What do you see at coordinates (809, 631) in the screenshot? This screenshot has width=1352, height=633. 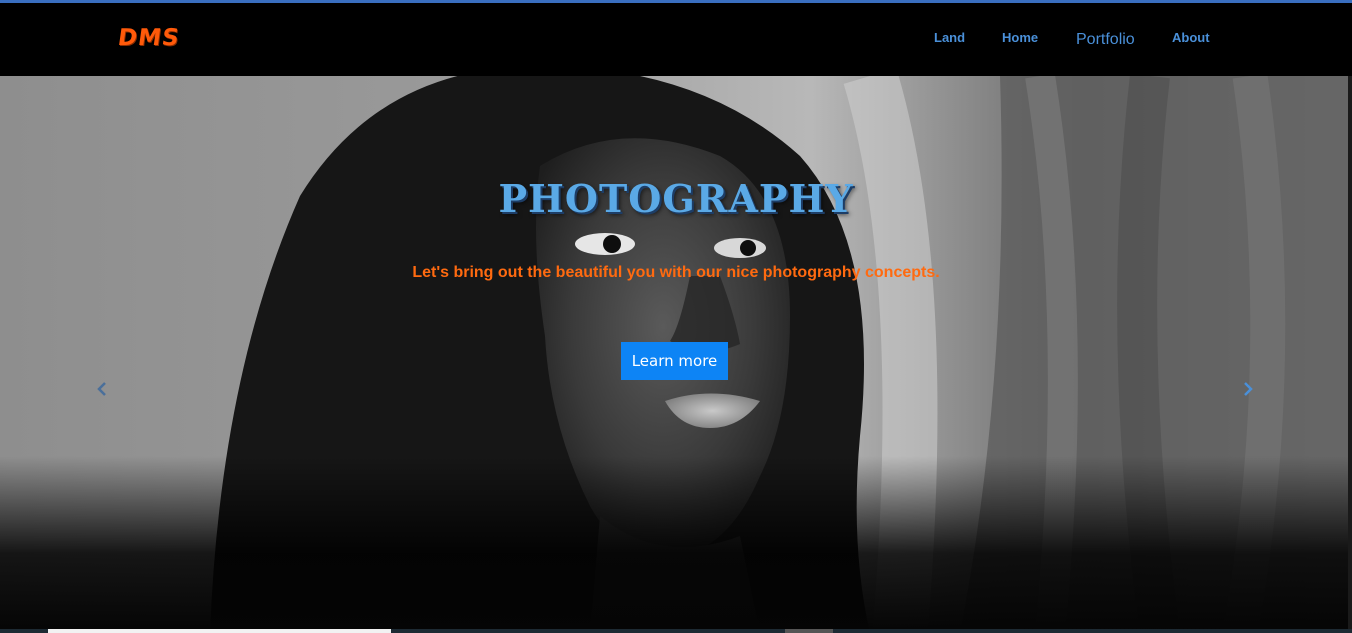 I see `bottom-block` at bounding box center [809, 631].